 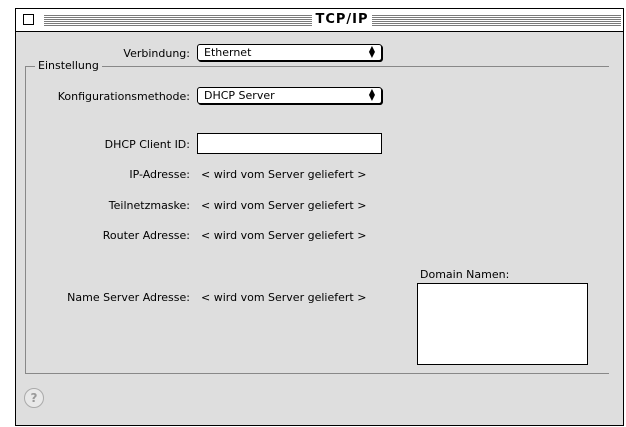 What do you see at coordinates (28, 19) in the screenshot?
I see `close-box-icon` at bounding box center [28, 19].